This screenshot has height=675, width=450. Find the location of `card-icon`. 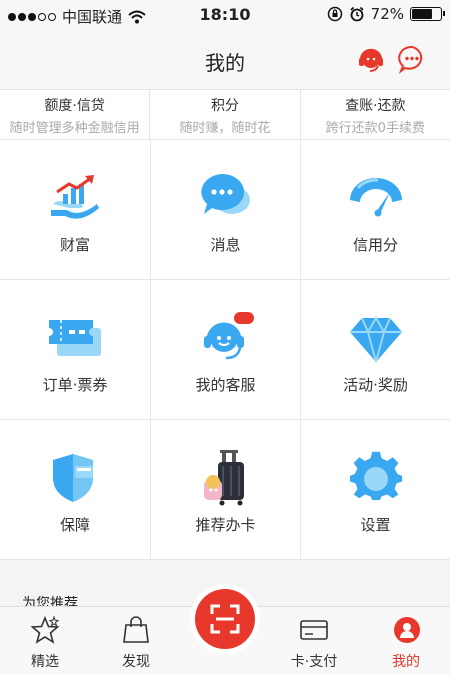

card-icon is located at coordinates (314, 630).